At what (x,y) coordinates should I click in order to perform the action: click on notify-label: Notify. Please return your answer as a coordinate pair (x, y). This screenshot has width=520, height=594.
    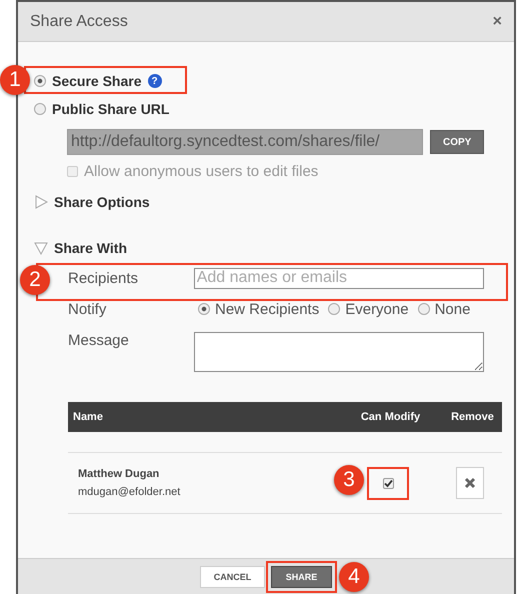
    Looking at the image, I should click on (88, 309).